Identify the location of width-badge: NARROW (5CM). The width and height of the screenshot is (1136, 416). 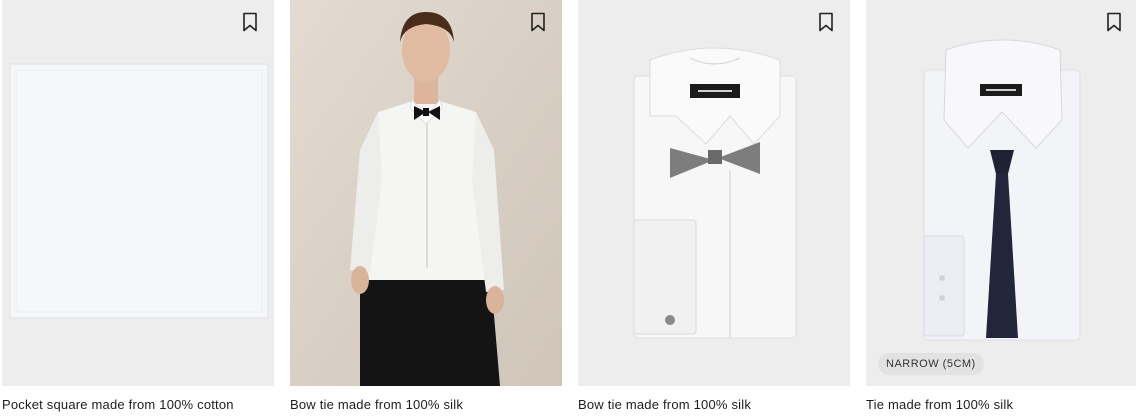
(931, 364).